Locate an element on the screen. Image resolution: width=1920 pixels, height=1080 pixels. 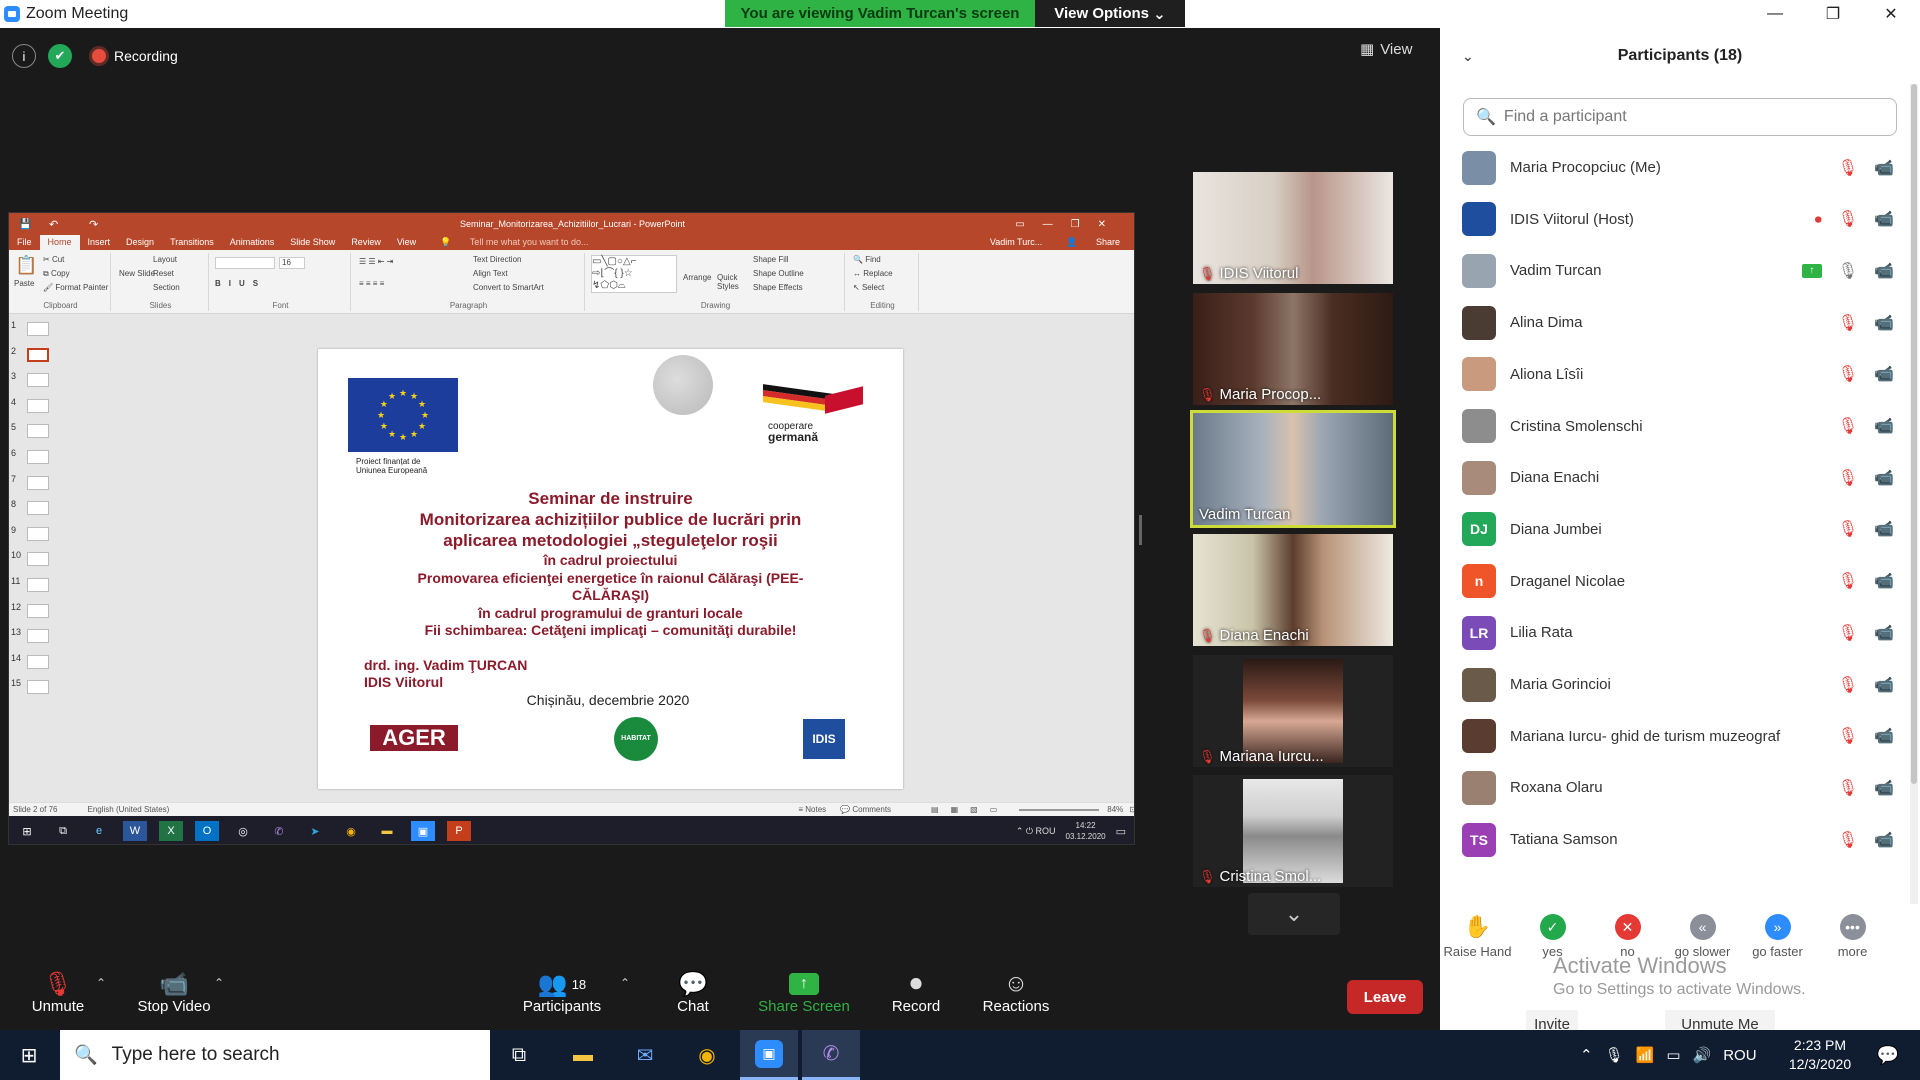
participant-row: Maria Gorincioi 🎙 📹 is located at coordinates (1675, 684).